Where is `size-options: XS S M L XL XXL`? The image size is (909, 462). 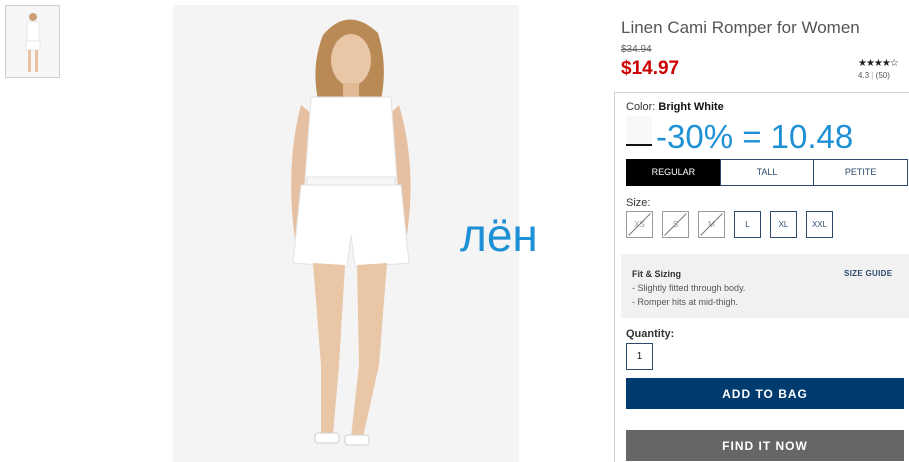 size-options: XS S M L XL XXL is located at coordinates (729, 224).